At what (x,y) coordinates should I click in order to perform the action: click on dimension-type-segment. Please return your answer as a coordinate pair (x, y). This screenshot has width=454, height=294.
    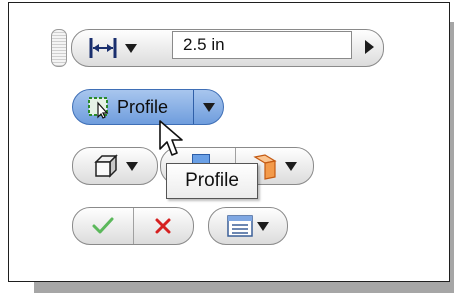
    Looking at the image, I should click on (112, 48).